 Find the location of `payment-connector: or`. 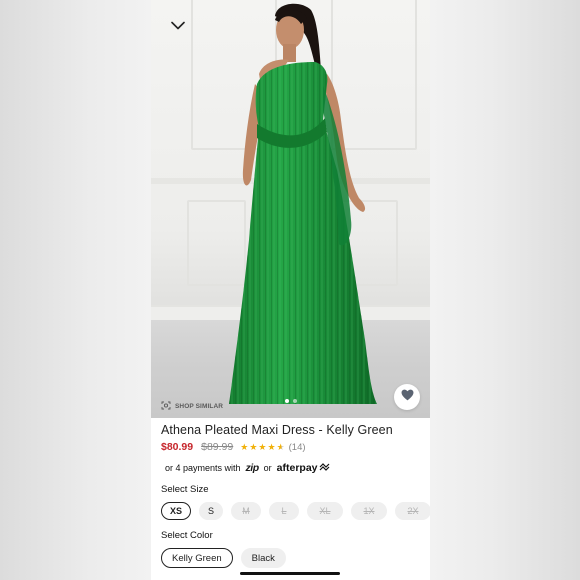

payment-connector: or is located at coordinates (267, 468).